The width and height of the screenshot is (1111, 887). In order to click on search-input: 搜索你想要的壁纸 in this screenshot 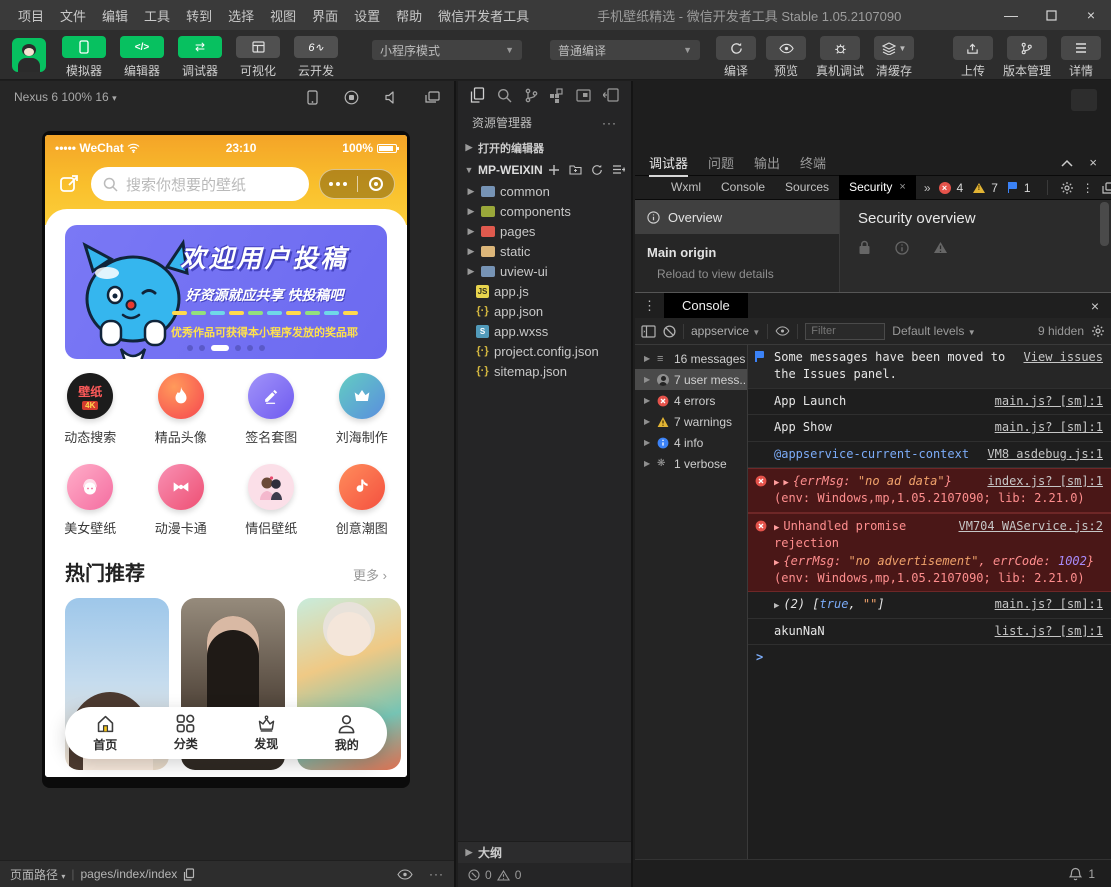, I will do `click(200, 184)`.